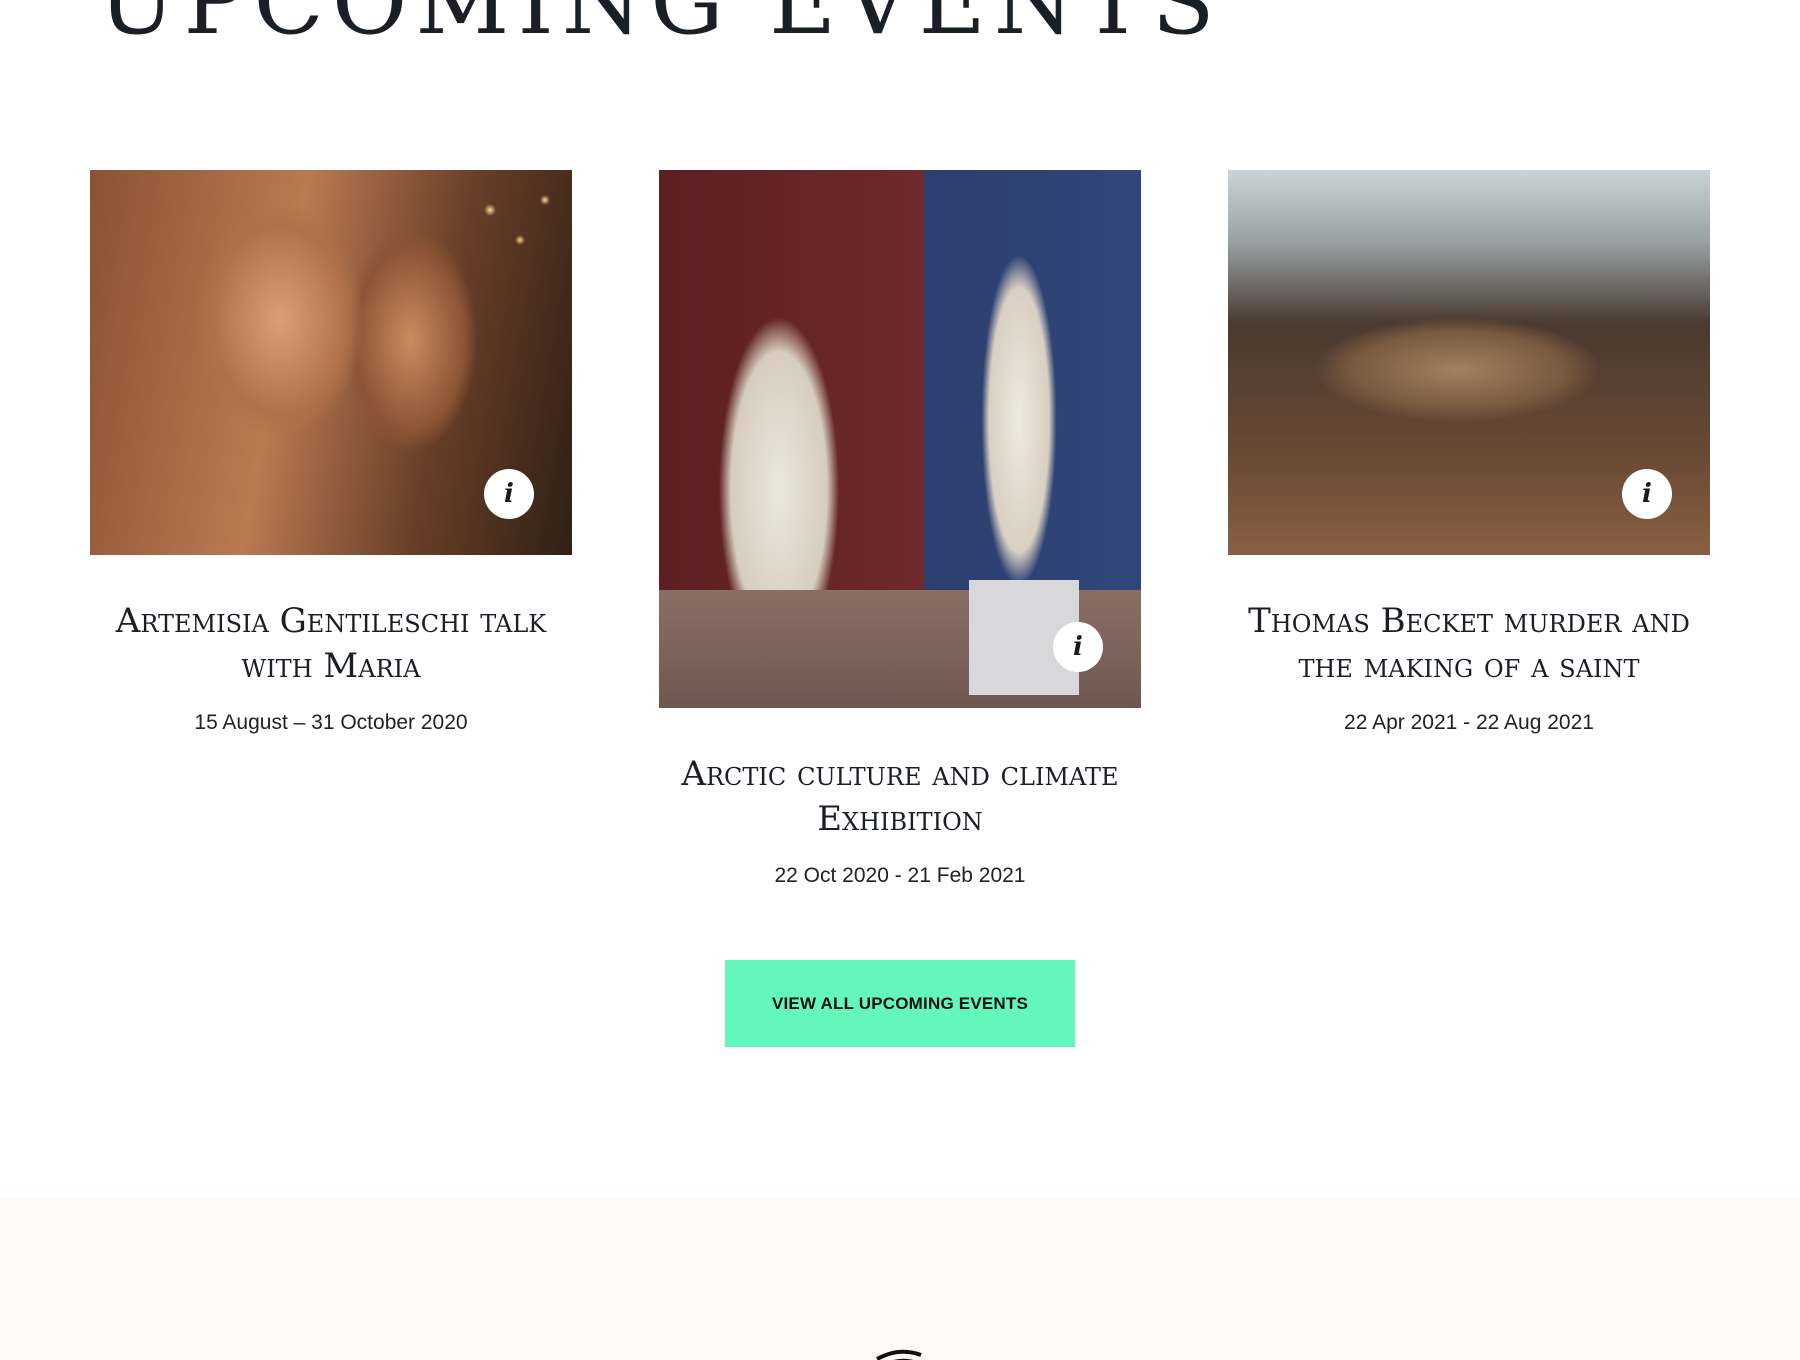 This screenshot has width=1800, height=1360. I want to click on event-title: Artemisia Gentileschi talk with Maria, so click(331, 644).